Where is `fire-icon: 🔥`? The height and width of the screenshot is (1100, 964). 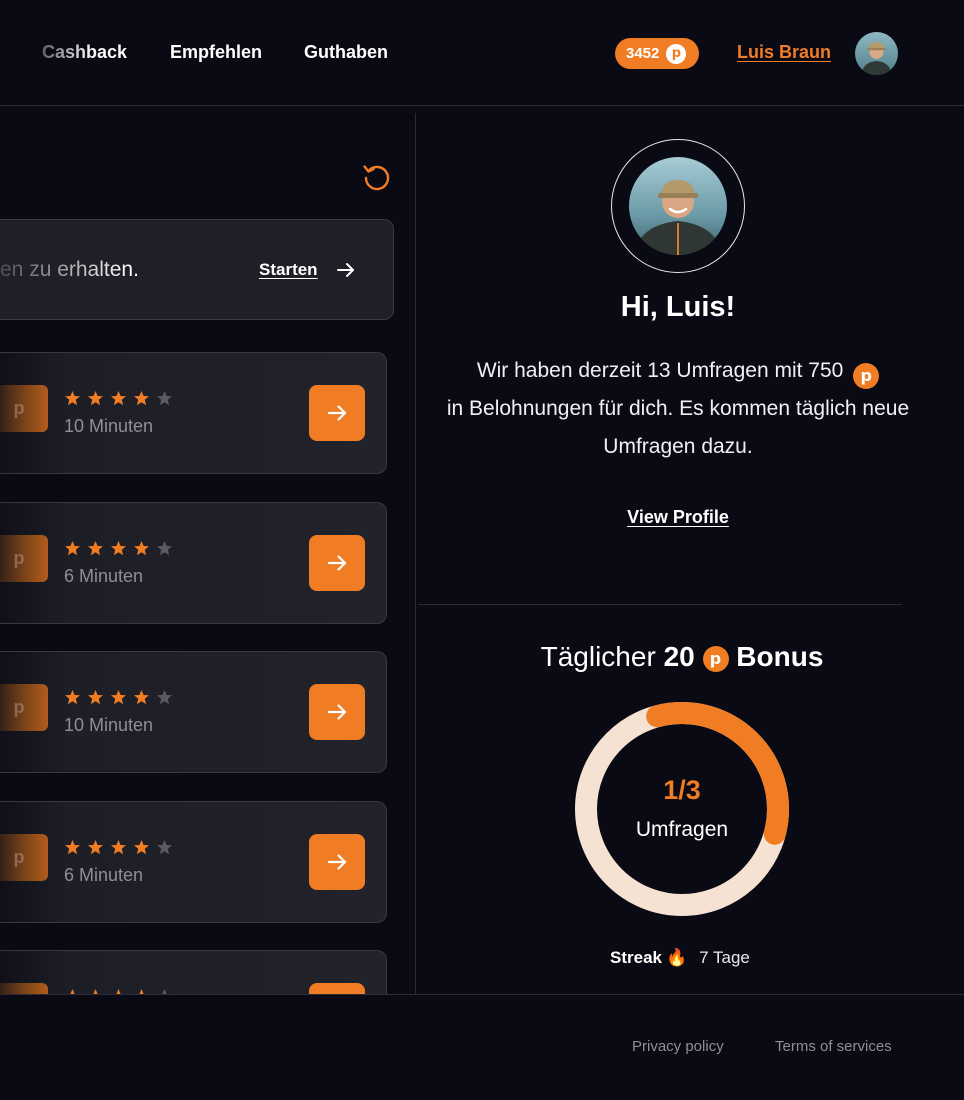
fire-icon: 🔥 is located at coordinates (676, 957).